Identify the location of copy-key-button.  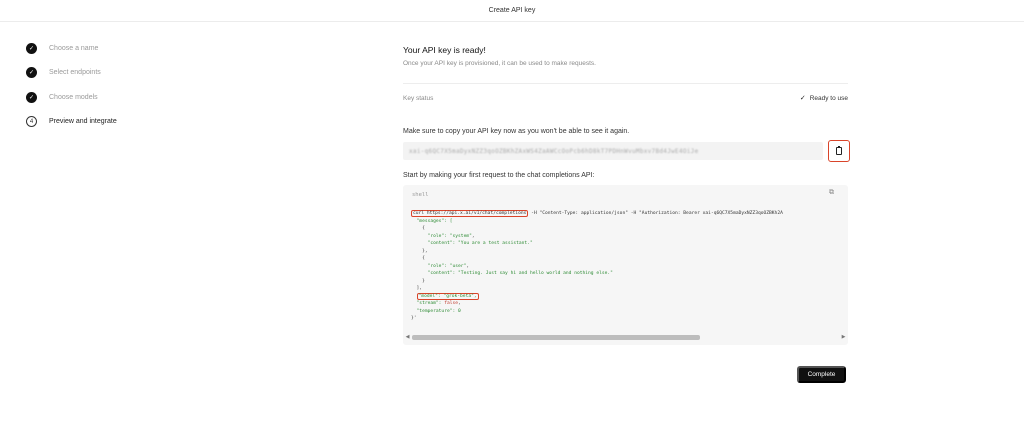
(839, 151).